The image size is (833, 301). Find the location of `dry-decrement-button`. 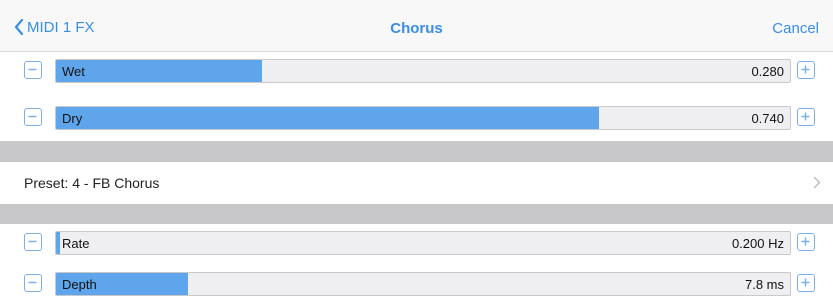

dry-decrement-button is located at coordinates (33, 117).